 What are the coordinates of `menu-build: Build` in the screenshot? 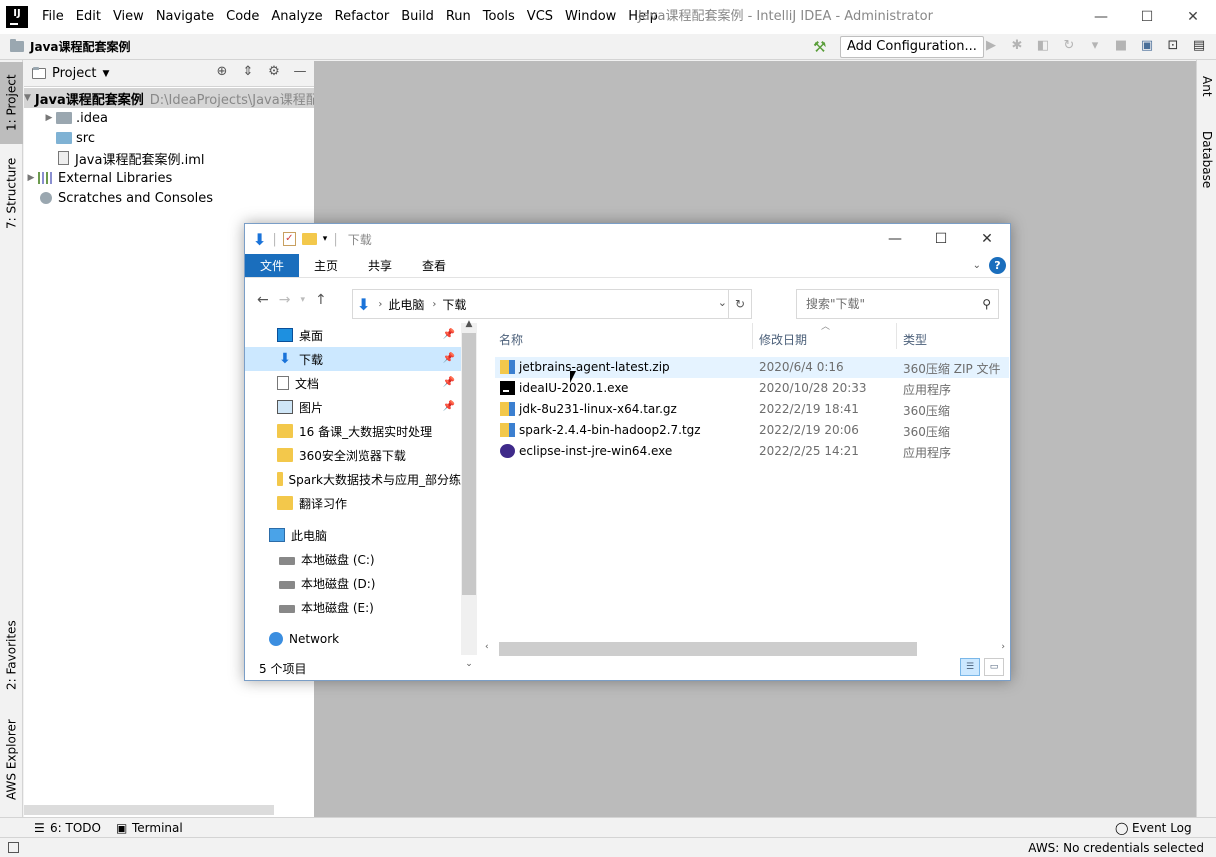 It's located at (417, 17).